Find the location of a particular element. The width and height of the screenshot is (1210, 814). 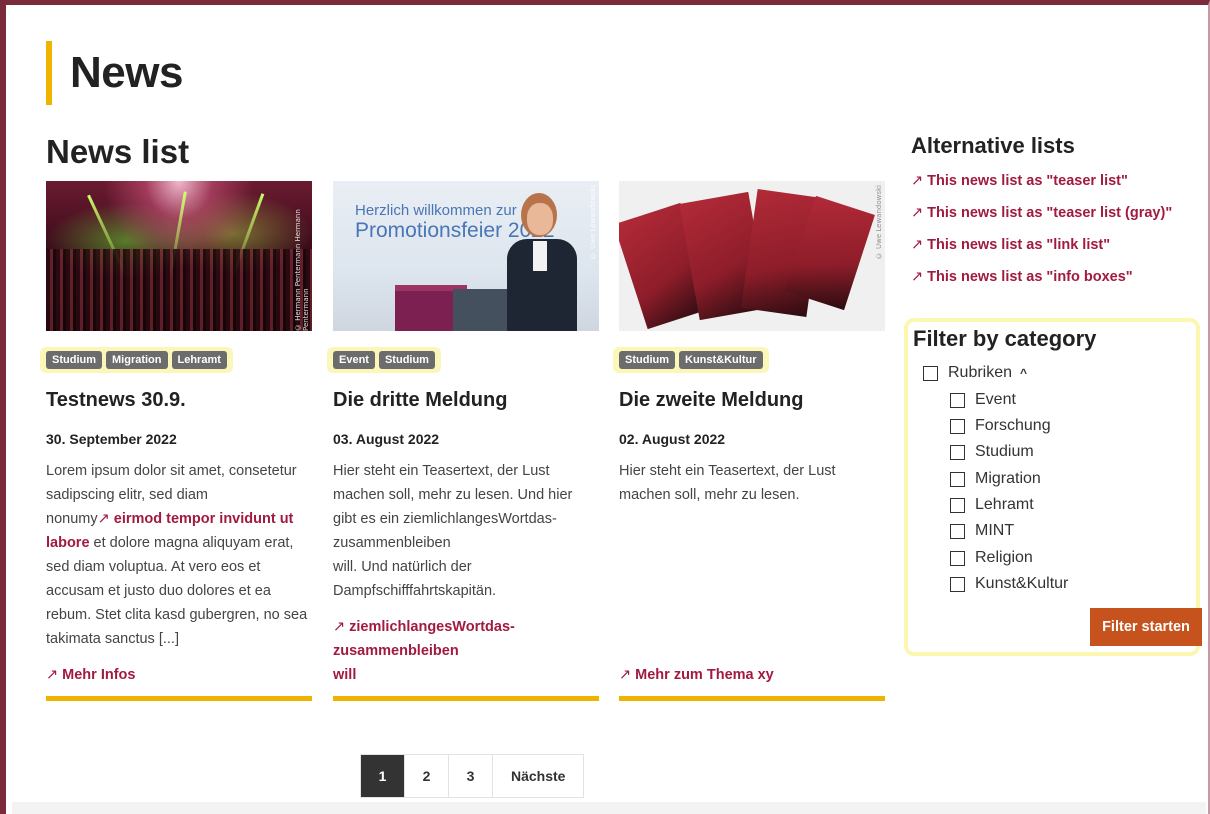

checkbox-label: Event is located at coordinates (995, 399).